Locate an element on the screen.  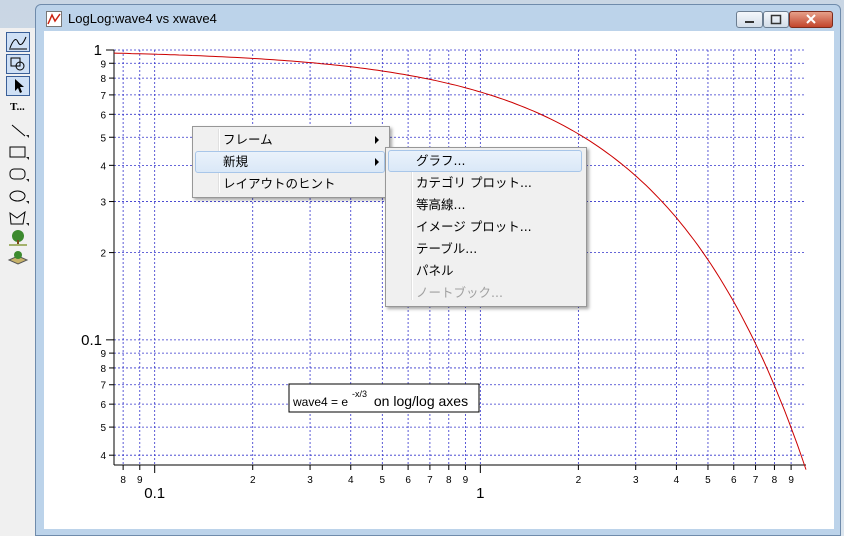
polygon-tool-icon is located at coordinates (18, 218).